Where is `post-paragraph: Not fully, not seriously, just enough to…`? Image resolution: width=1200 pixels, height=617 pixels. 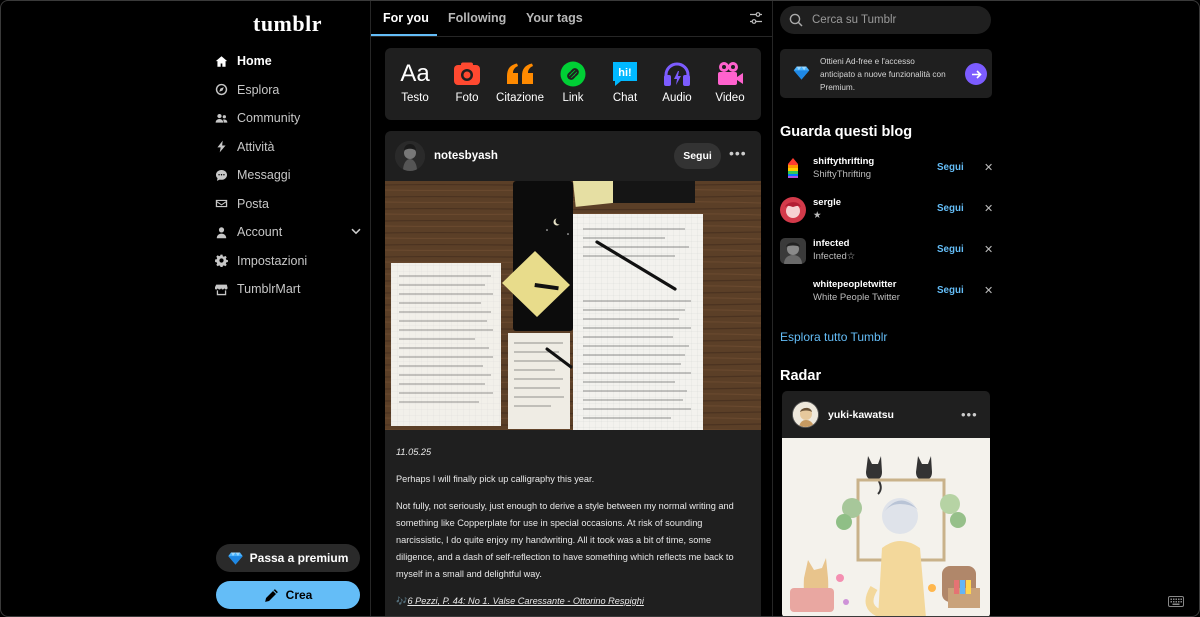 post-paragraph: Not fully, not seriously, just enough to… is located at coordinates (565, 540).